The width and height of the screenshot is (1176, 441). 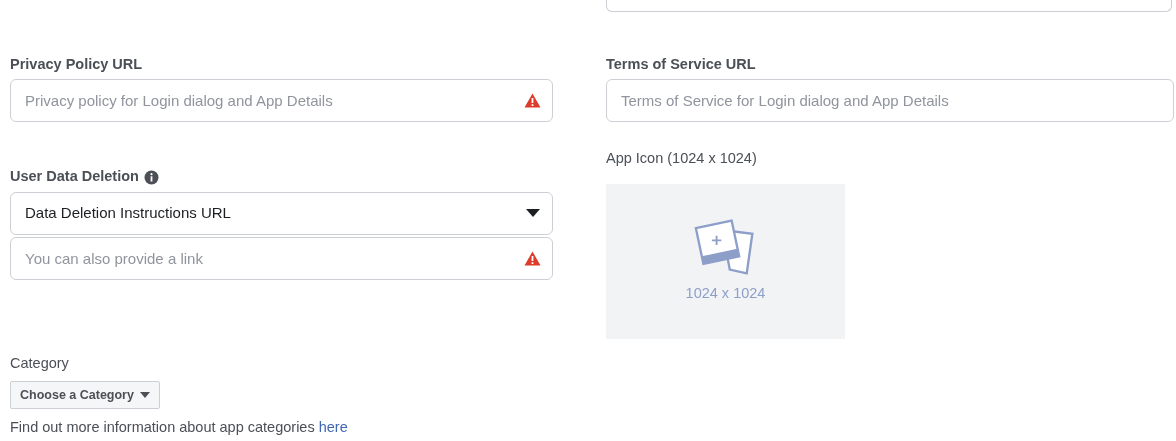 I want to click on input-field: You can also provide a link, so click(x=281, y=258).